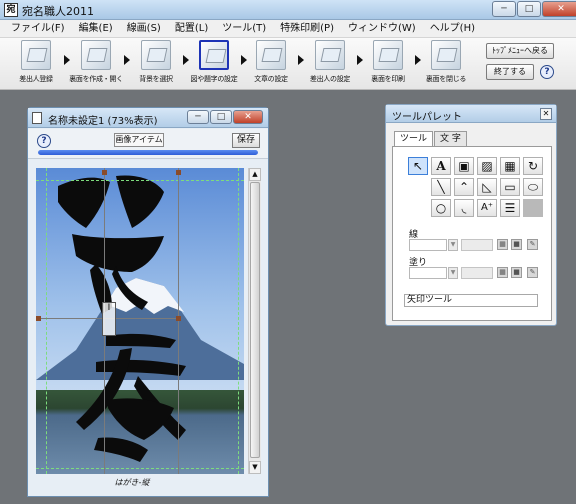 This screenshot has width=576, height=504. Describe the element at coordinates (156, 64) in the screenshot. I see `step-select-background: 背景を選択` at that location.